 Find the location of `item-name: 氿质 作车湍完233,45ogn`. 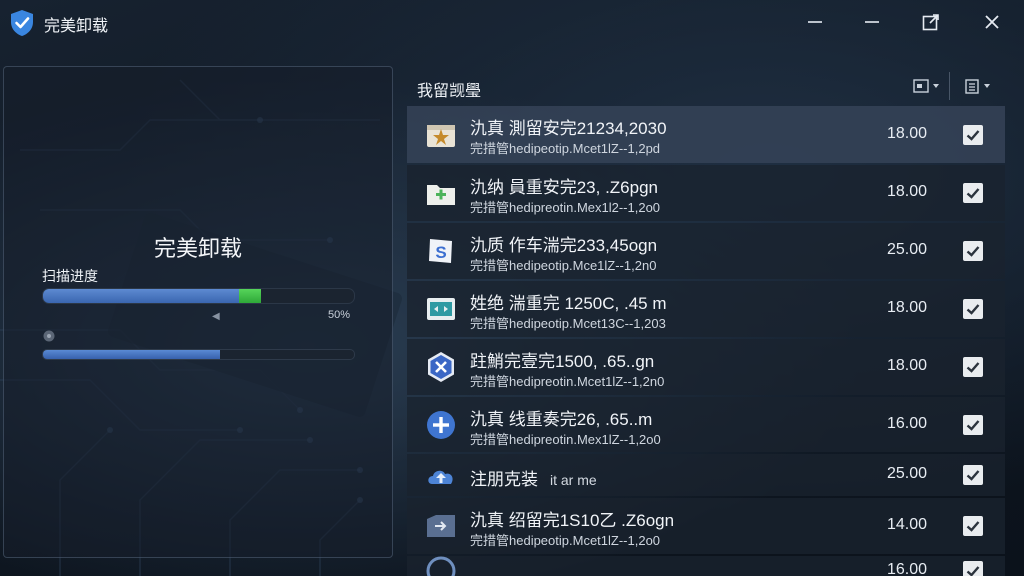

item-name: 氿质 作车湍完233,45ogn is located at coordinates (564, 245).